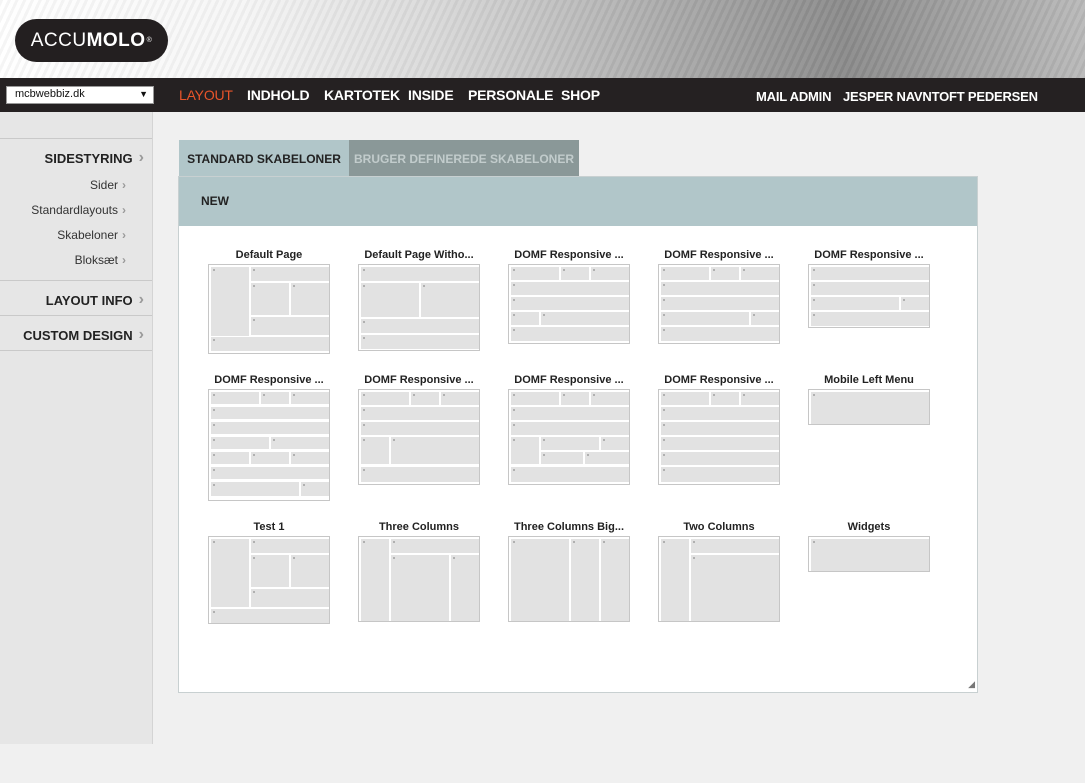  What do you see at coordinates (511, 95) in the screenshot?
I see `nav-personale: PERSONALE` at bounding box center [511, 95].